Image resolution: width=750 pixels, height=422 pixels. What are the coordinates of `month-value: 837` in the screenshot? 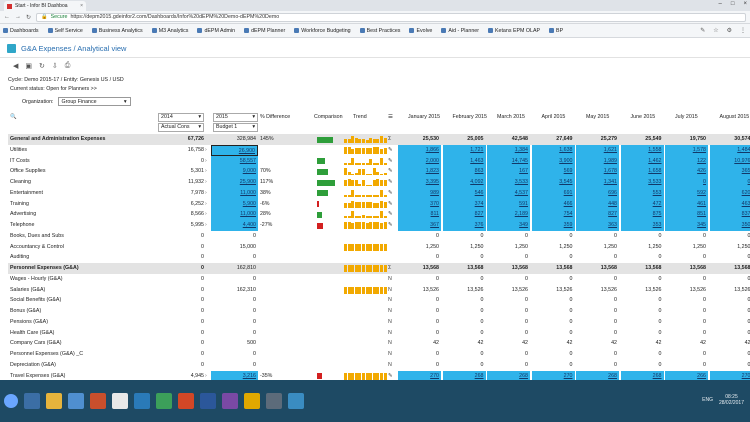 It's located at (729, 215).